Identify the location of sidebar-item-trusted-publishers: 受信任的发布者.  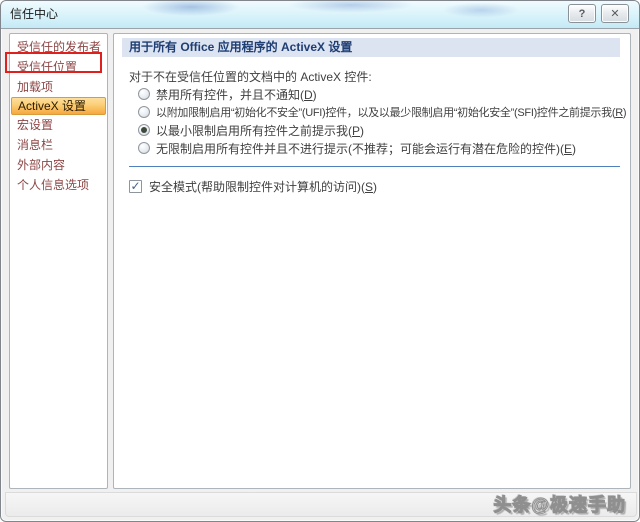
(58, 47).